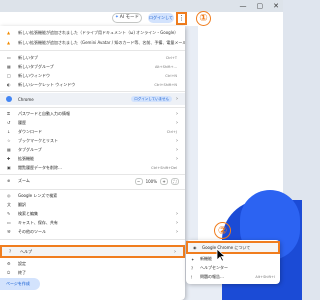 This screenshot has width=320, height=300. What do you see at coordinates (9, 131) in the screenshot?
I see `download-icon: ↓` at bounding box center [9, 131].